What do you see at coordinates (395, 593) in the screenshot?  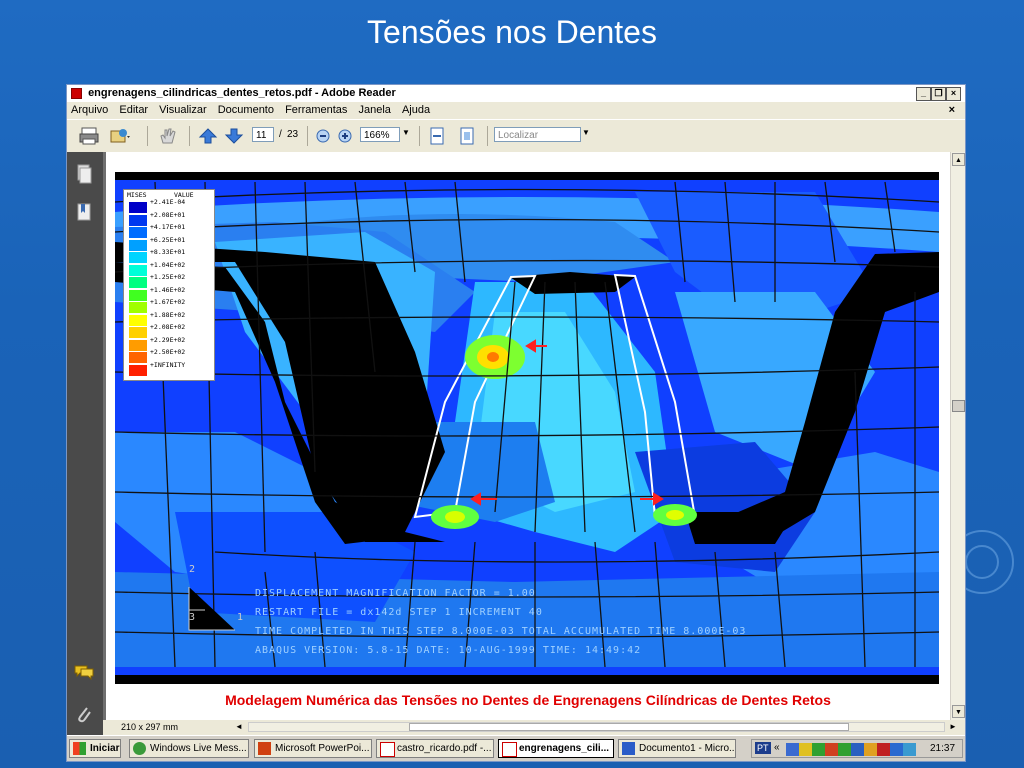 I see `info-line: DISPLACEMENT MAGNIFICATION FACTOR = 1.00` at bounding box center [395, 593].